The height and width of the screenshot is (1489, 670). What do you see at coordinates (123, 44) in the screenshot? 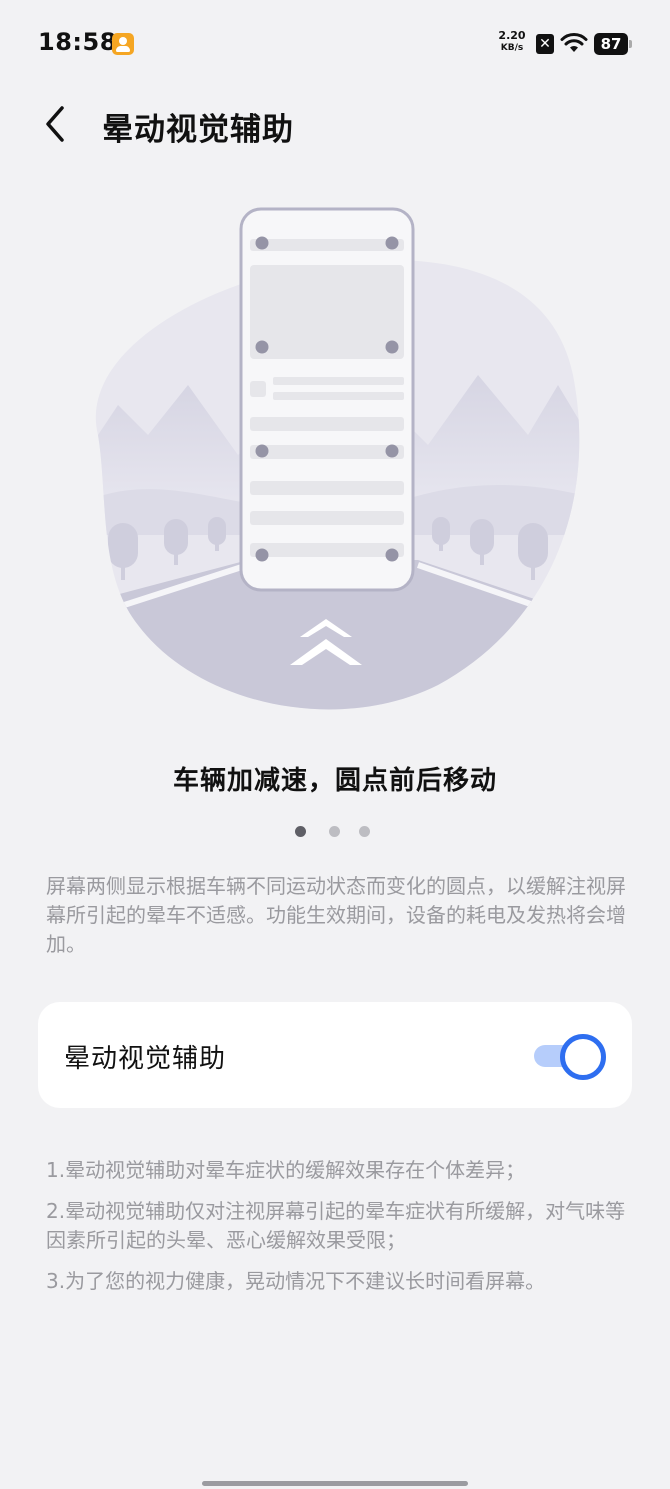
I see `profile-notification-icon` at bounding box center [123, 44].